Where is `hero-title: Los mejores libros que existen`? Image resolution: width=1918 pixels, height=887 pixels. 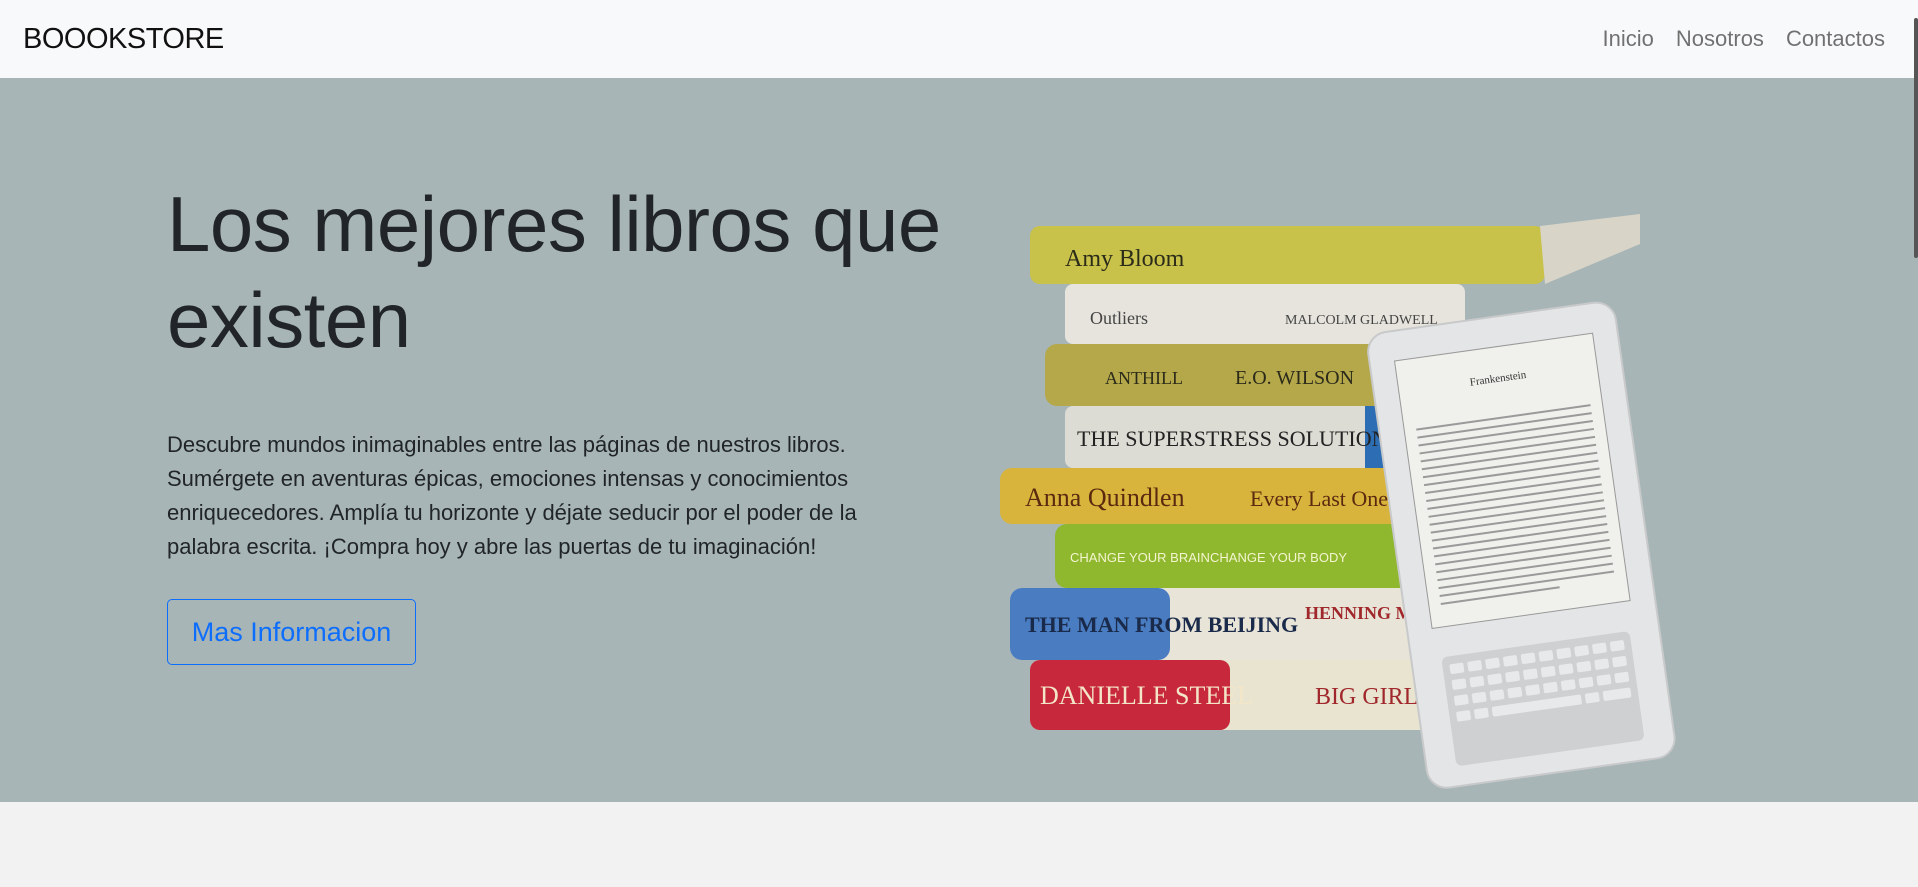
hero-title: Los mejores libros que existen is located at coordinates (554, 272).